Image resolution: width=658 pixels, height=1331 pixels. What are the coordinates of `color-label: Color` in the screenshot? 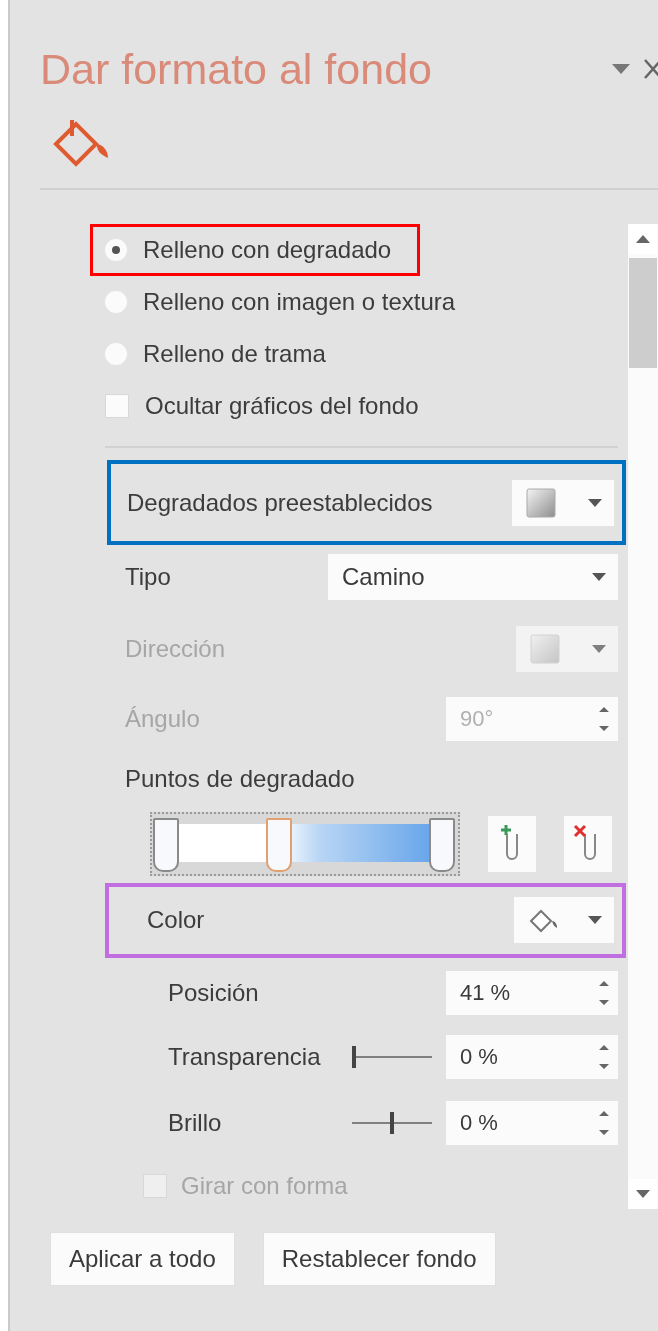 It's located at (176, 920).